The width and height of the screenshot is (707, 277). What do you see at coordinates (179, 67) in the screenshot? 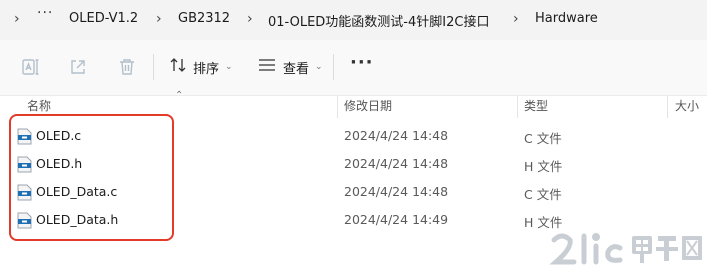
I see `sort-icon` at bounding box center [179, 67].